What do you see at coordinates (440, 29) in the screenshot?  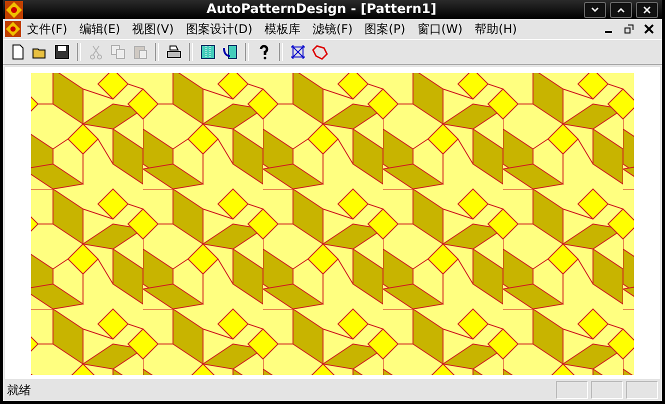 I see `menu-item: 窗口(W)` at bounding box center [440, 29].